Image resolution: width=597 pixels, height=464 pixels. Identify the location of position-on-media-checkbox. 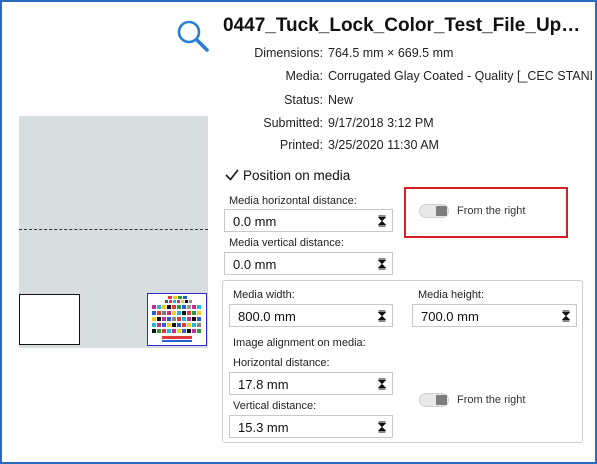
(232, 175).